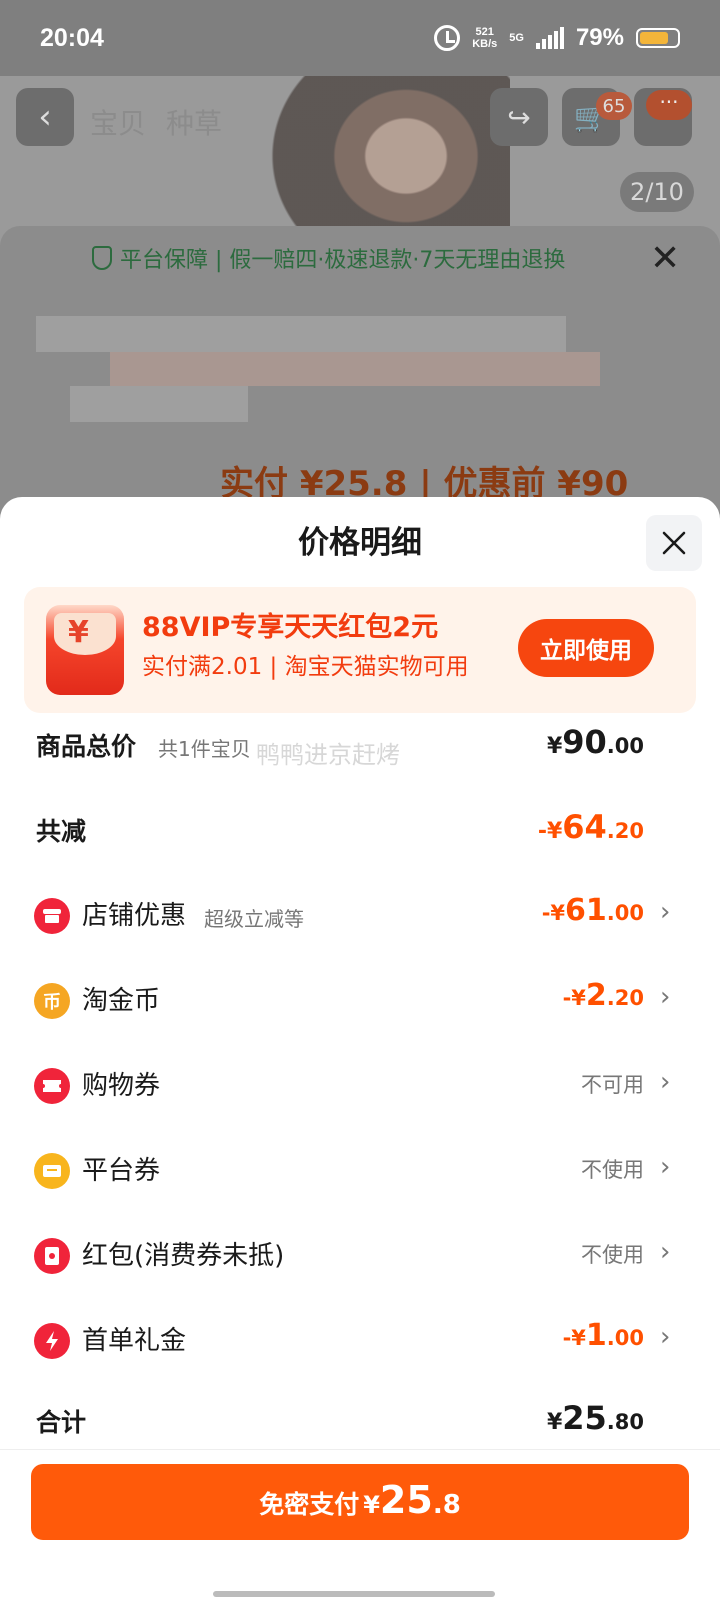  Describe the element at coordinates (121, 1171) in the screenshot. I see `discount-label: 平台券` at that location.